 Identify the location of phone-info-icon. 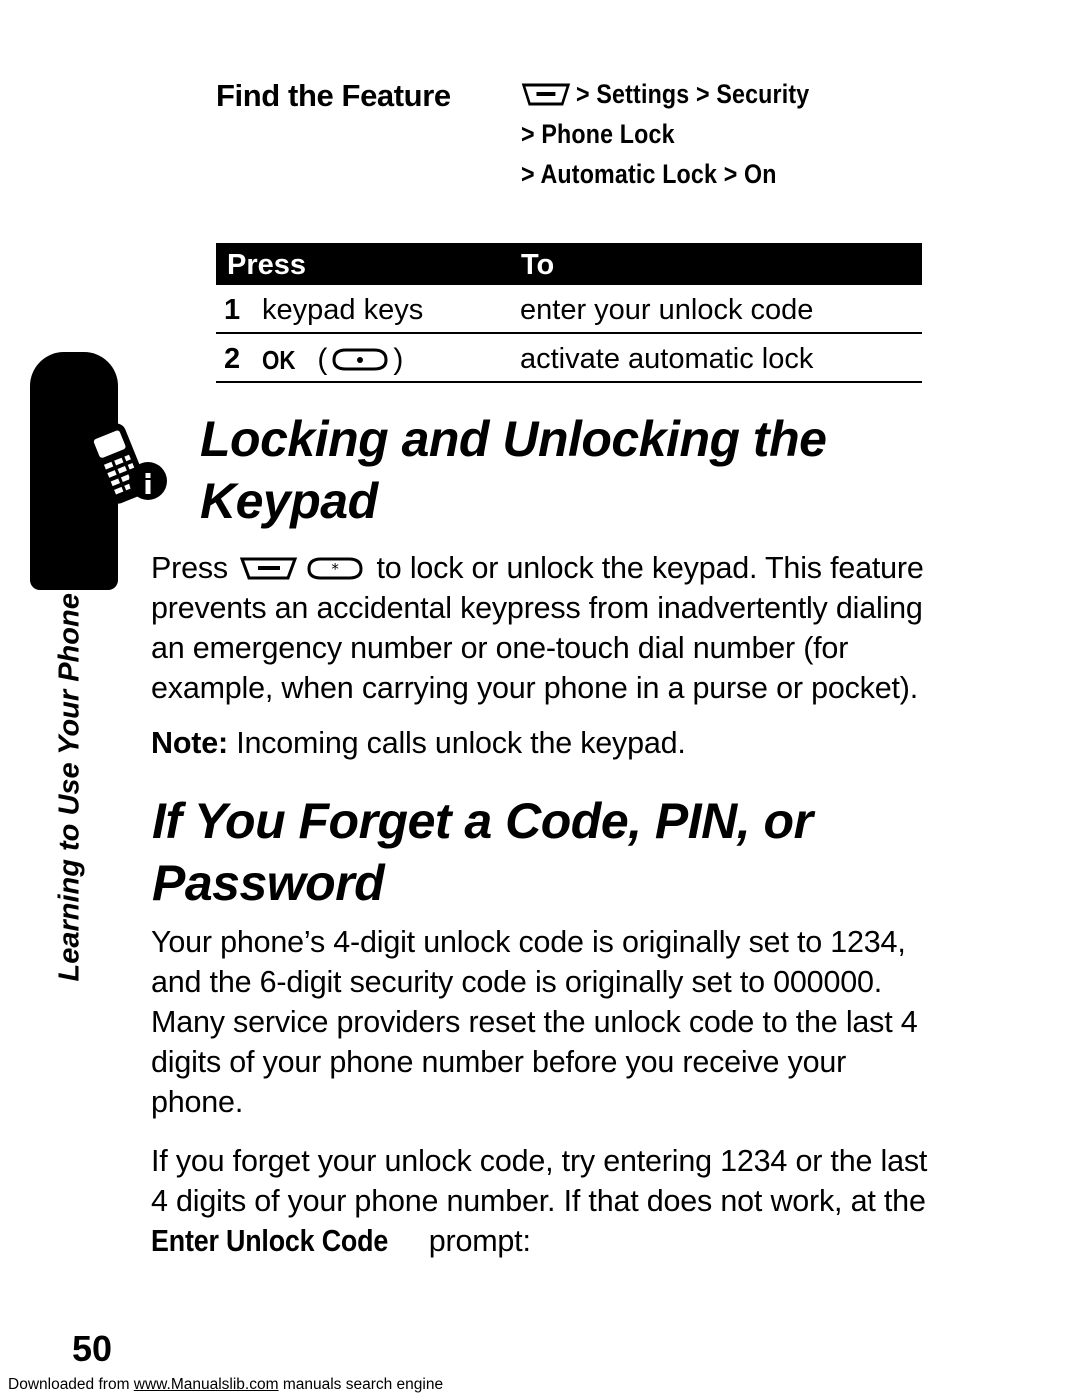
(126, 464).